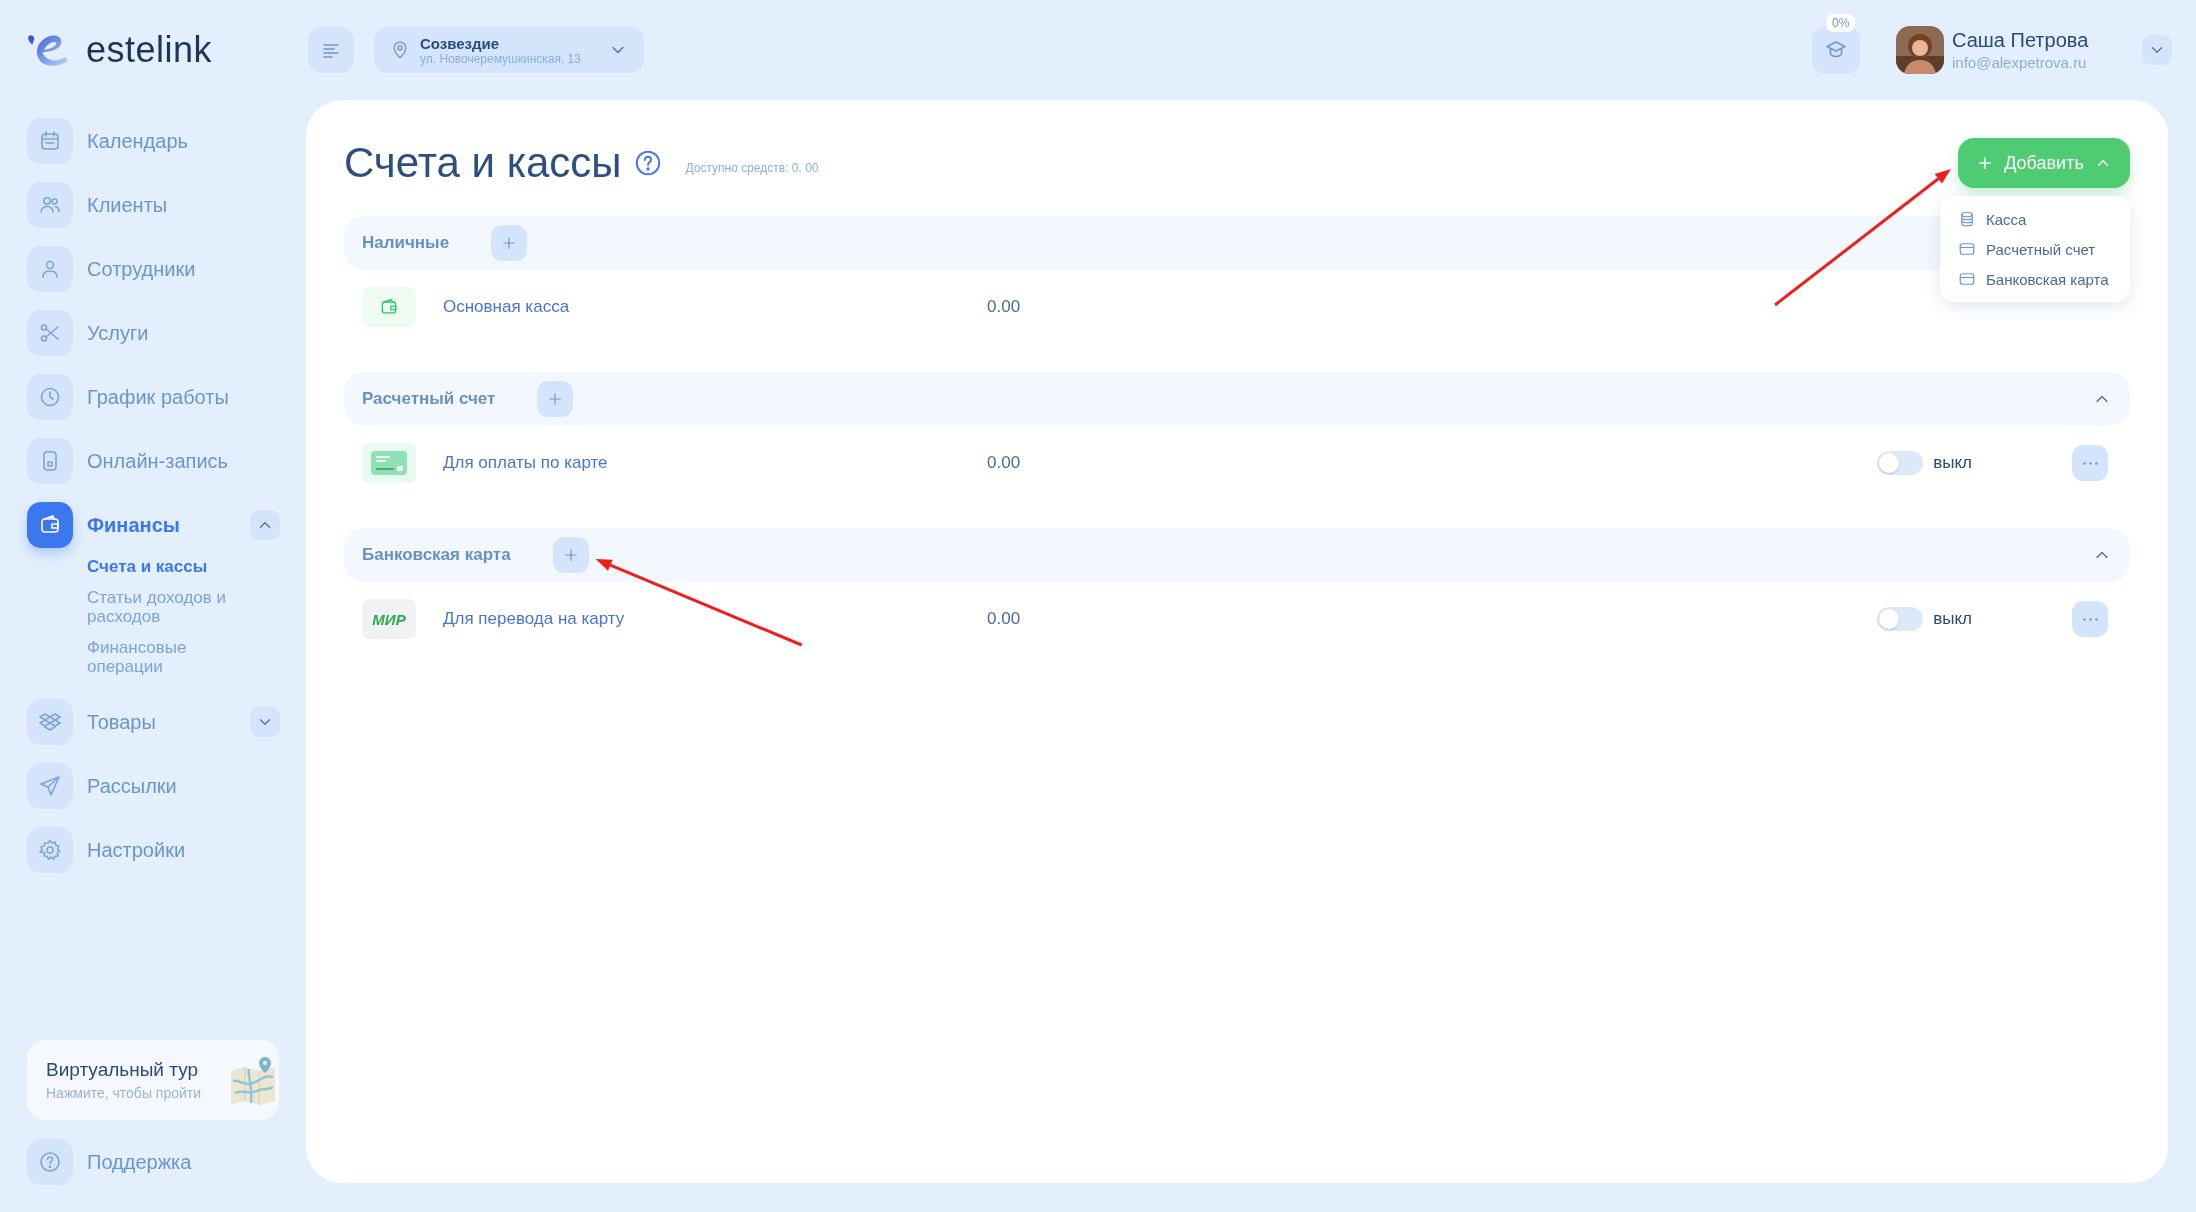 This screenshot has height=1212, width=2196. I want to click on calendar-icon, so click(50, 141).